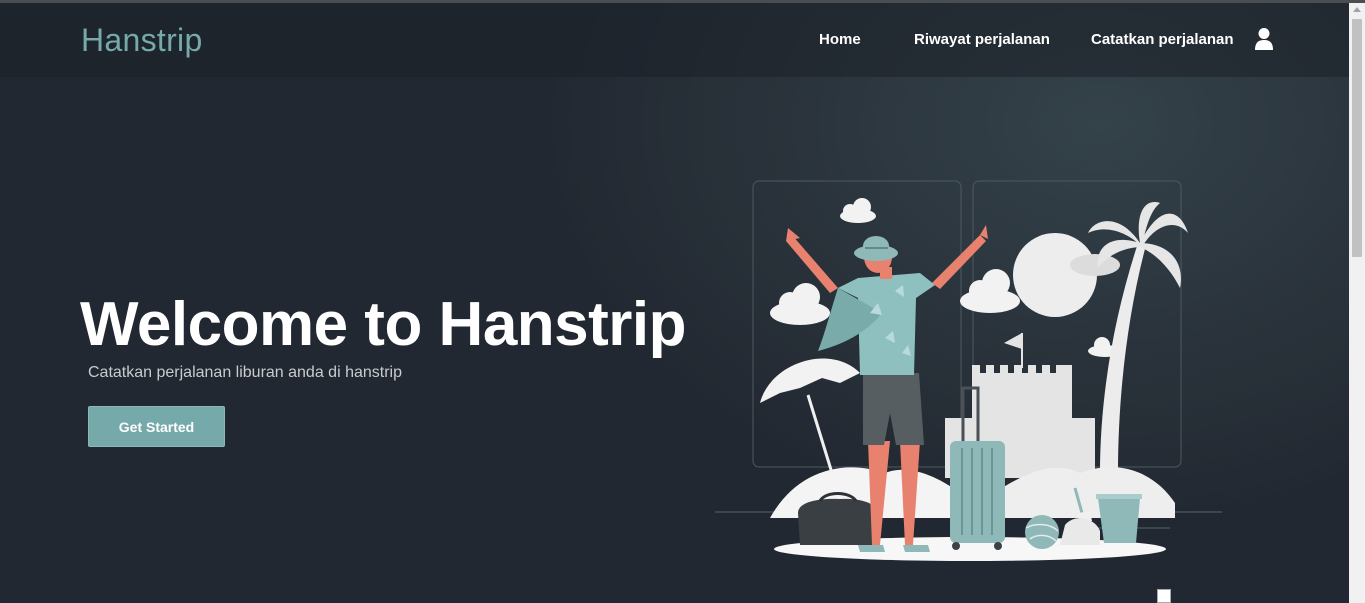  What do you see at coordinates (1357, 9) in the screenshot?
I see `scroll-up-arrow-icon` at bounding box center [1357, 9].